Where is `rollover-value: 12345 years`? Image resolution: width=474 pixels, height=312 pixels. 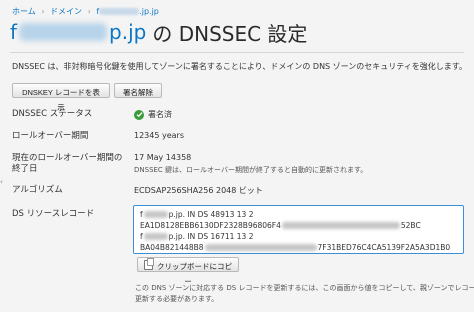
rollover-value: 12345 years is located at coordinates (159, 135).